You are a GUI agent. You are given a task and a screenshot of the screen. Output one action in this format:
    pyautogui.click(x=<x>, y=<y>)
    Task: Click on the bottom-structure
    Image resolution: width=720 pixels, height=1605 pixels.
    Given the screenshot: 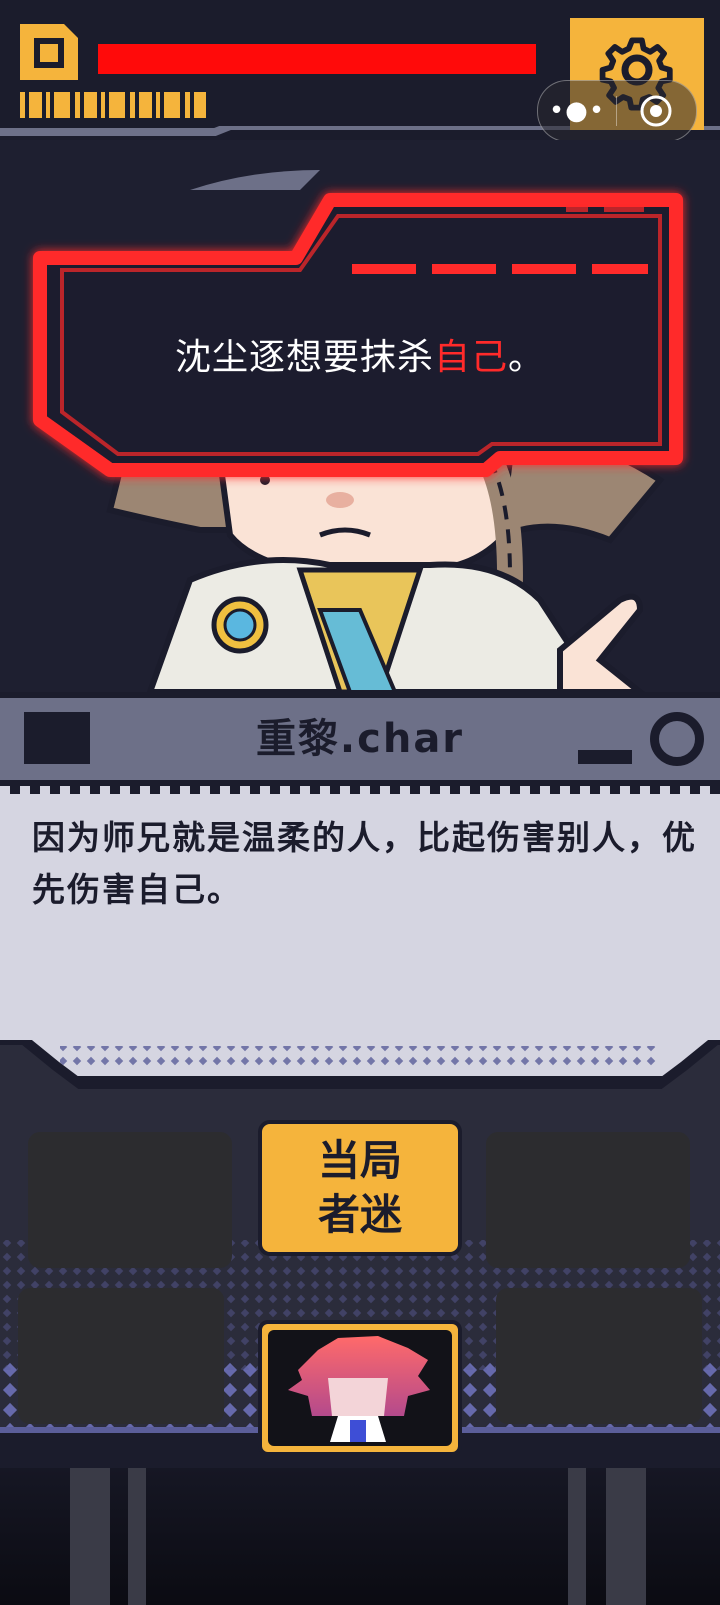 What is the action you would take?
    pyautogui.click(x=360, y=1536)
    